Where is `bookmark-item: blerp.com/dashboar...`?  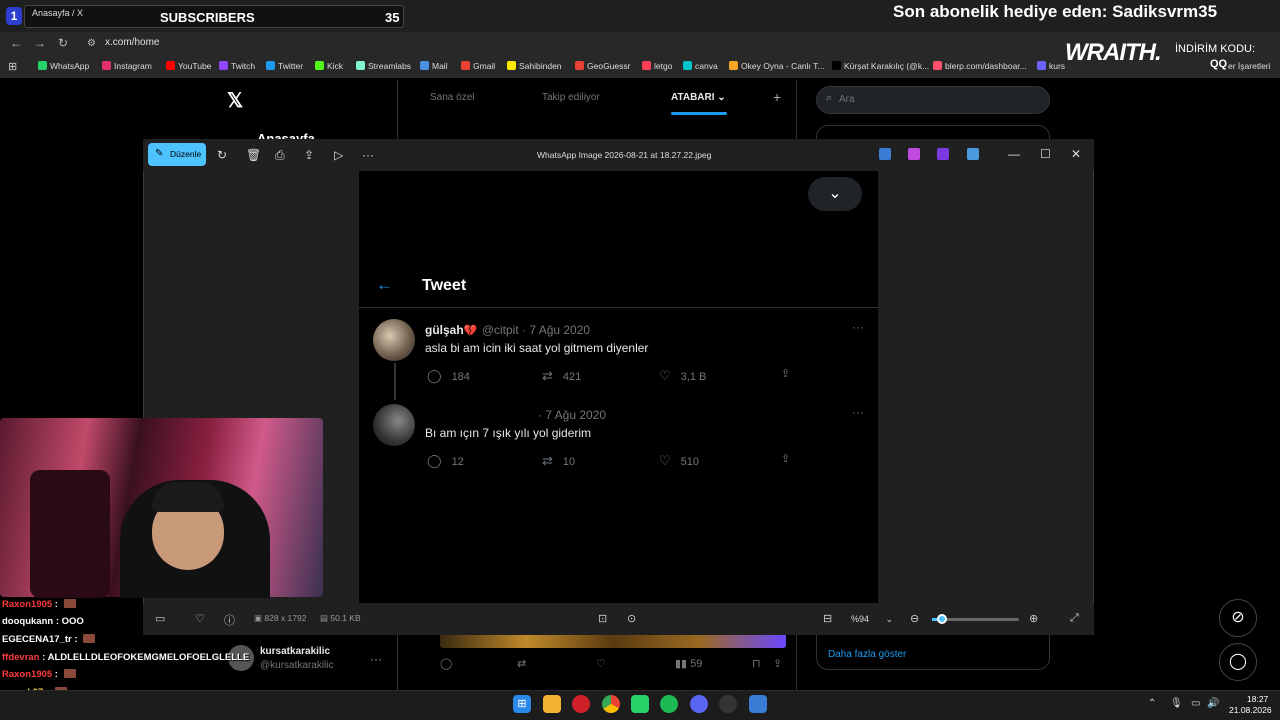
bookmark-item: blerp.com/dashboar... is located at coordinates (980, 66).